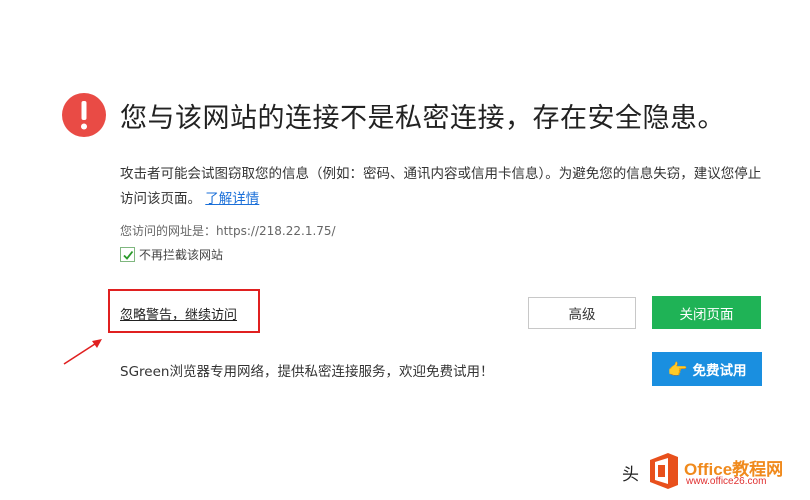 This screenshot has height=500, width=810. I want to click on watermark-site-url: www.office26.com, so click(726, 481).